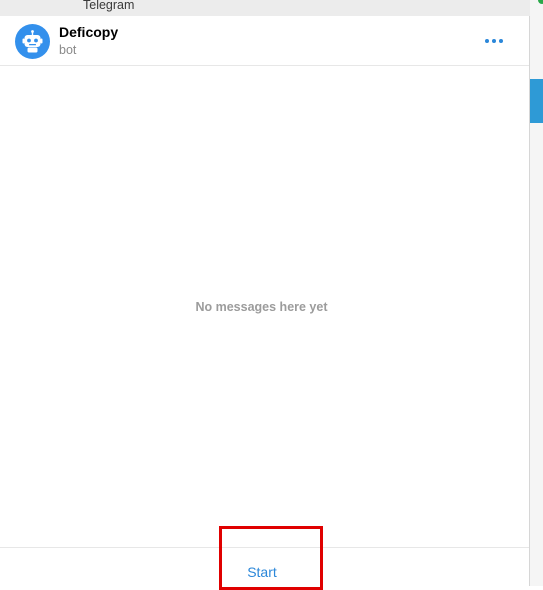  I want to click on chat-name: Deficopy, so click(88, 32).